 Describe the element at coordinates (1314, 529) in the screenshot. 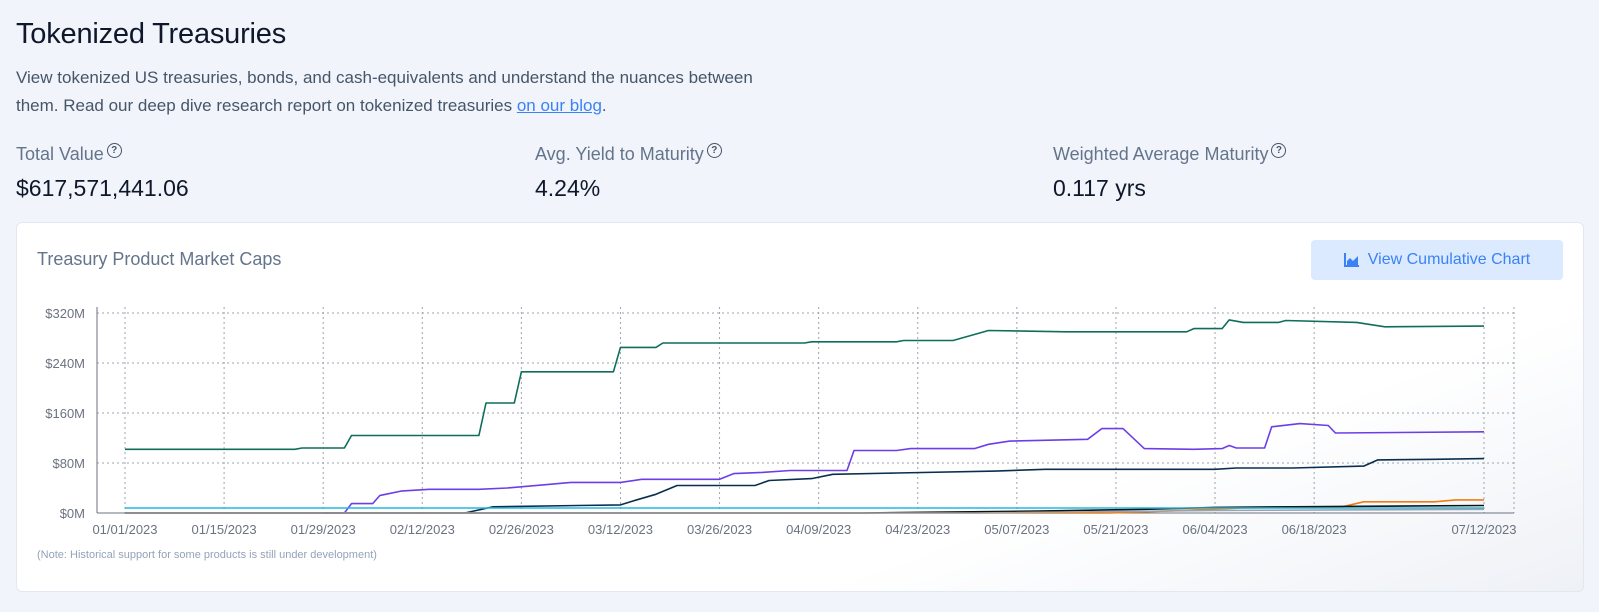

I see `x-tick-label: 06/18/2023` at that location.